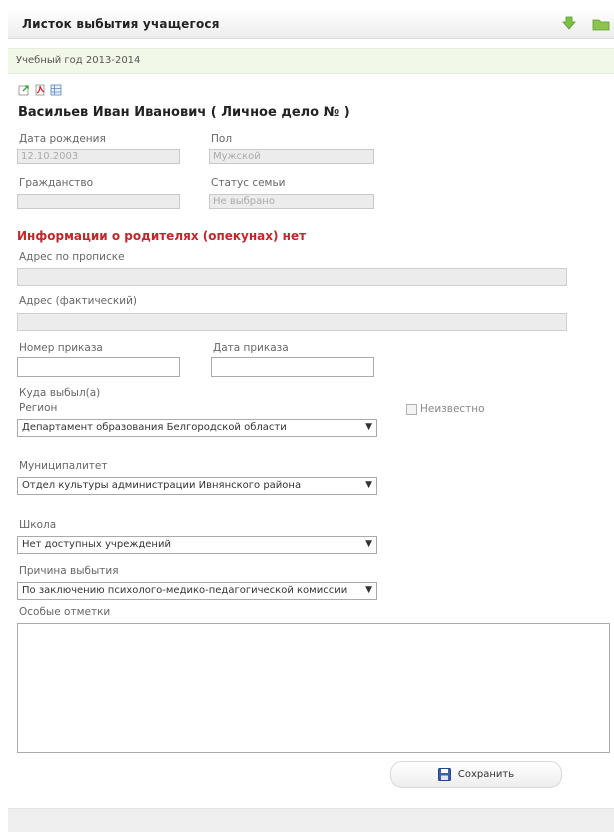 The width and height of the screenshot is (614, 832). Describe the element at coordinates (411, 409) in the screenshot. I see `unknown-checkbox` at that location.